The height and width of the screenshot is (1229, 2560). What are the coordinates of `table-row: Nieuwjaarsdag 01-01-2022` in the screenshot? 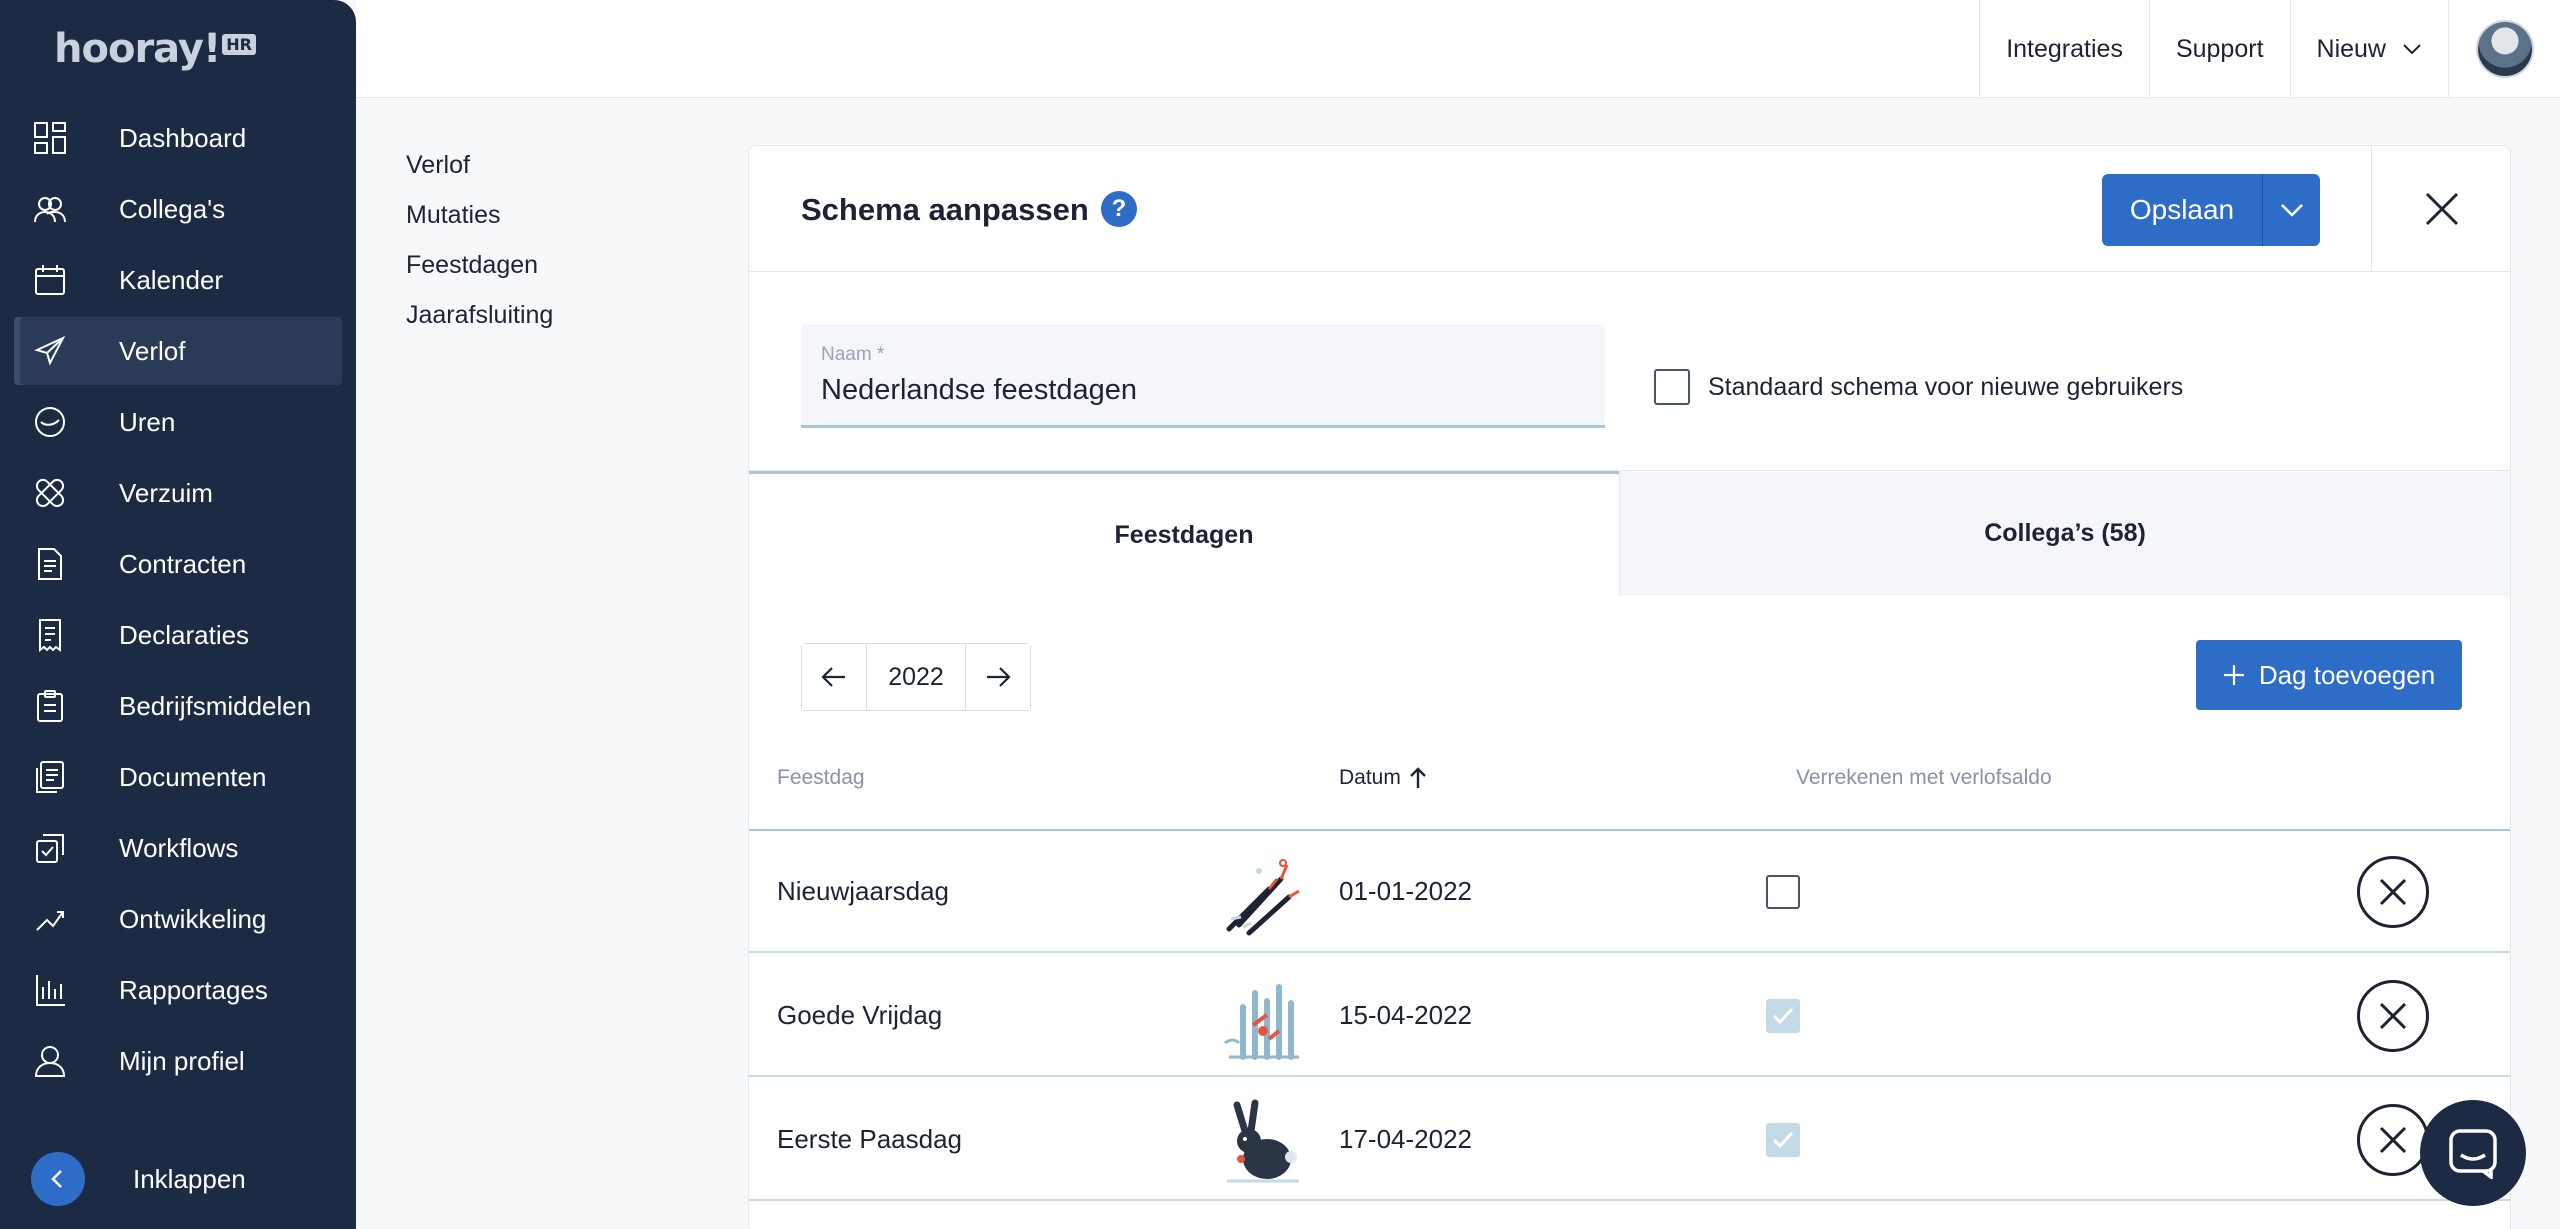 It's located at (1629, 892).